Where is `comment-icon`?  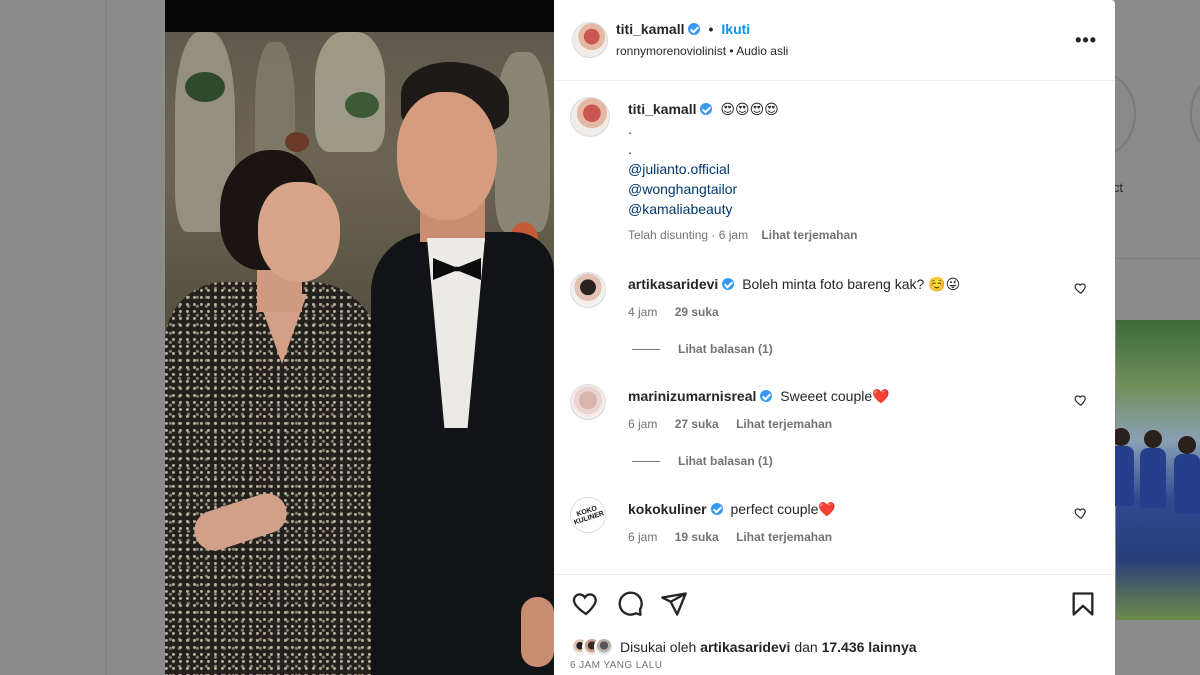 comment-icon is located at coordinates (630, 604).